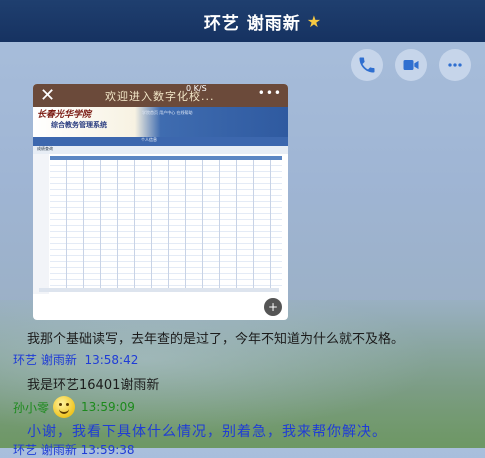  Describe the element at coordinates (207, 432) in the screenshot. I see `message-text: 小谢，我看下具体什么情况，别着急，我来帮你解决。` at that location.